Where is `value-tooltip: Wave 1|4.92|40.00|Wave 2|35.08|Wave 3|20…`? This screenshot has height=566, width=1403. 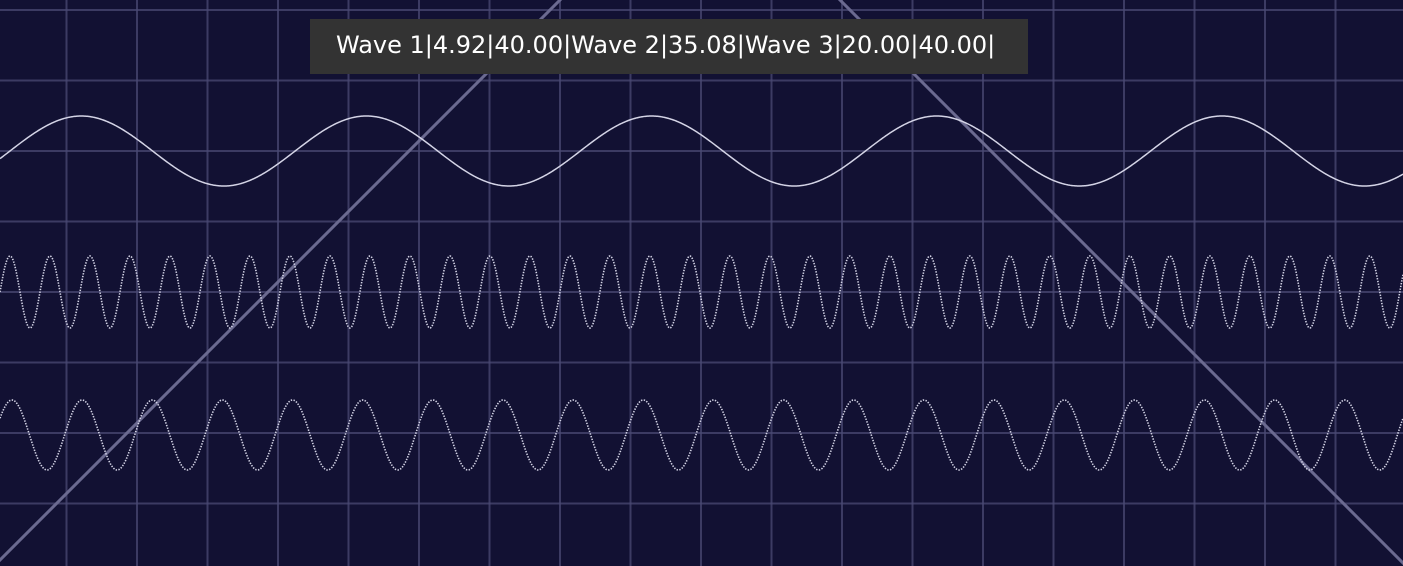
value-tooltip: Wave 1|4.92|40.00|Wave 2|35.08|Wave 3|20… is located at coordinates (669, 46).